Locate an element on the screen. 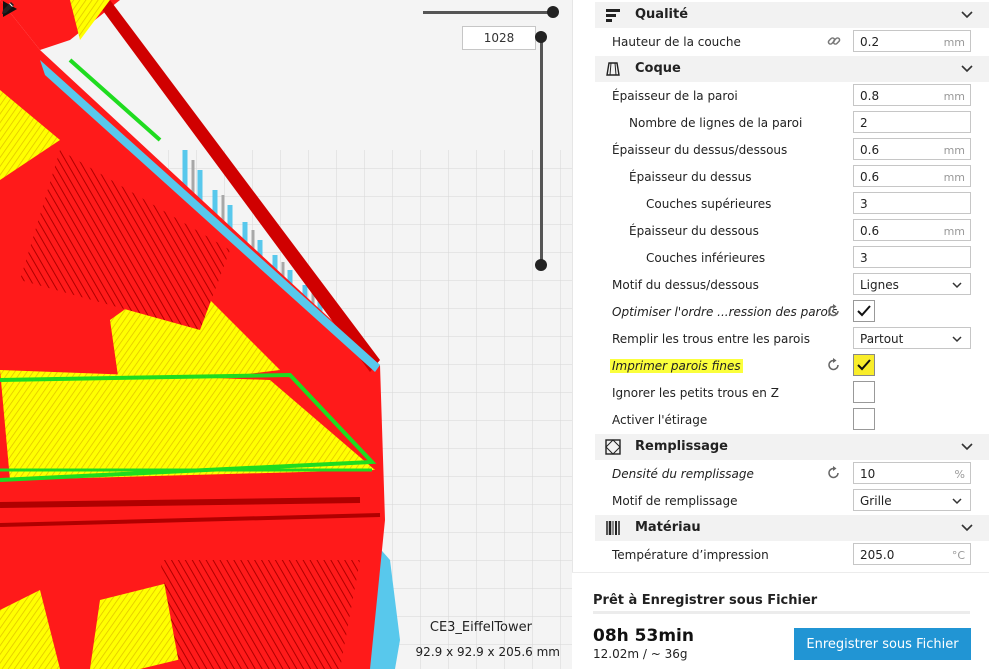 Image resolution: width=989 pixels, height=670 pixels. material-usage: 12.02m / ~ 36g is located at coordinates (640, 654).